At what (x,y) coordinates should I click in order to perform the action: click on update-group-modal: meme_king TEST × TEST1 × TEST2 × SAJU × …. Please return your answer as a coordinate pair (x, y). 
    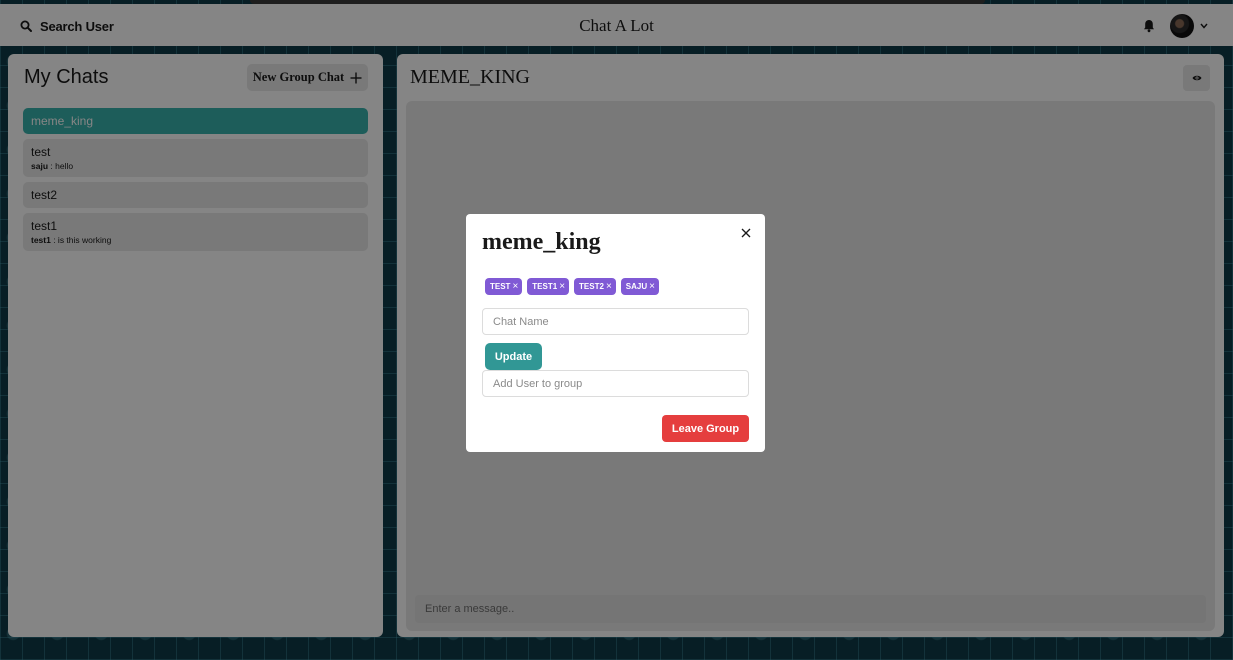
    Looking at the image, I should click on (615, 333).